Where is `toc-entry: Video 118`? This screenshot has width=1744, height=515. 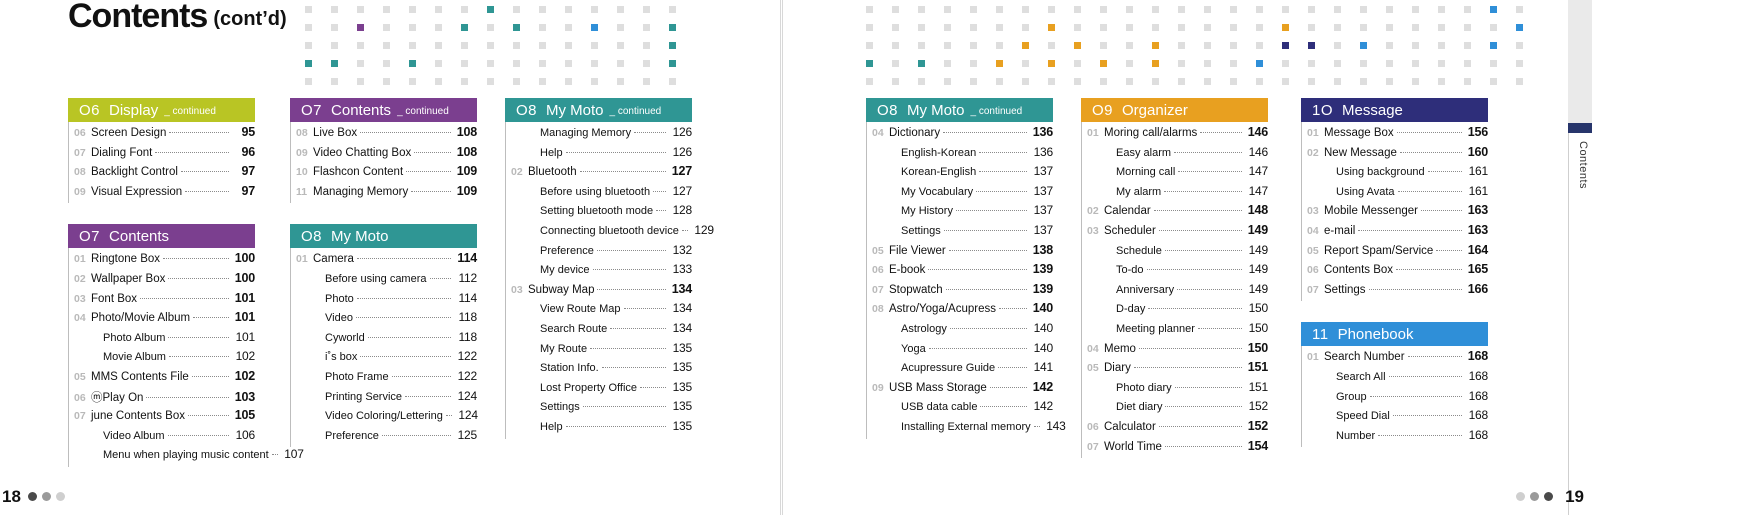
toc-entry: Video 118 is located at coordinates (384, 320).